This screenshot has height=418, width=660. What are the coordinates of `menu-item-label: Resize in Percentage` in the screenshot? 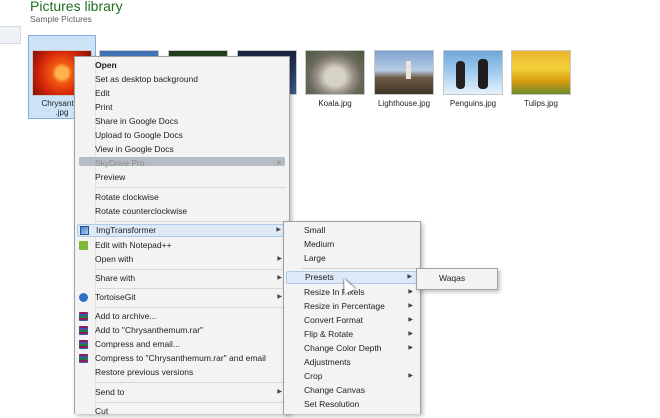 It's located at (344, 306).